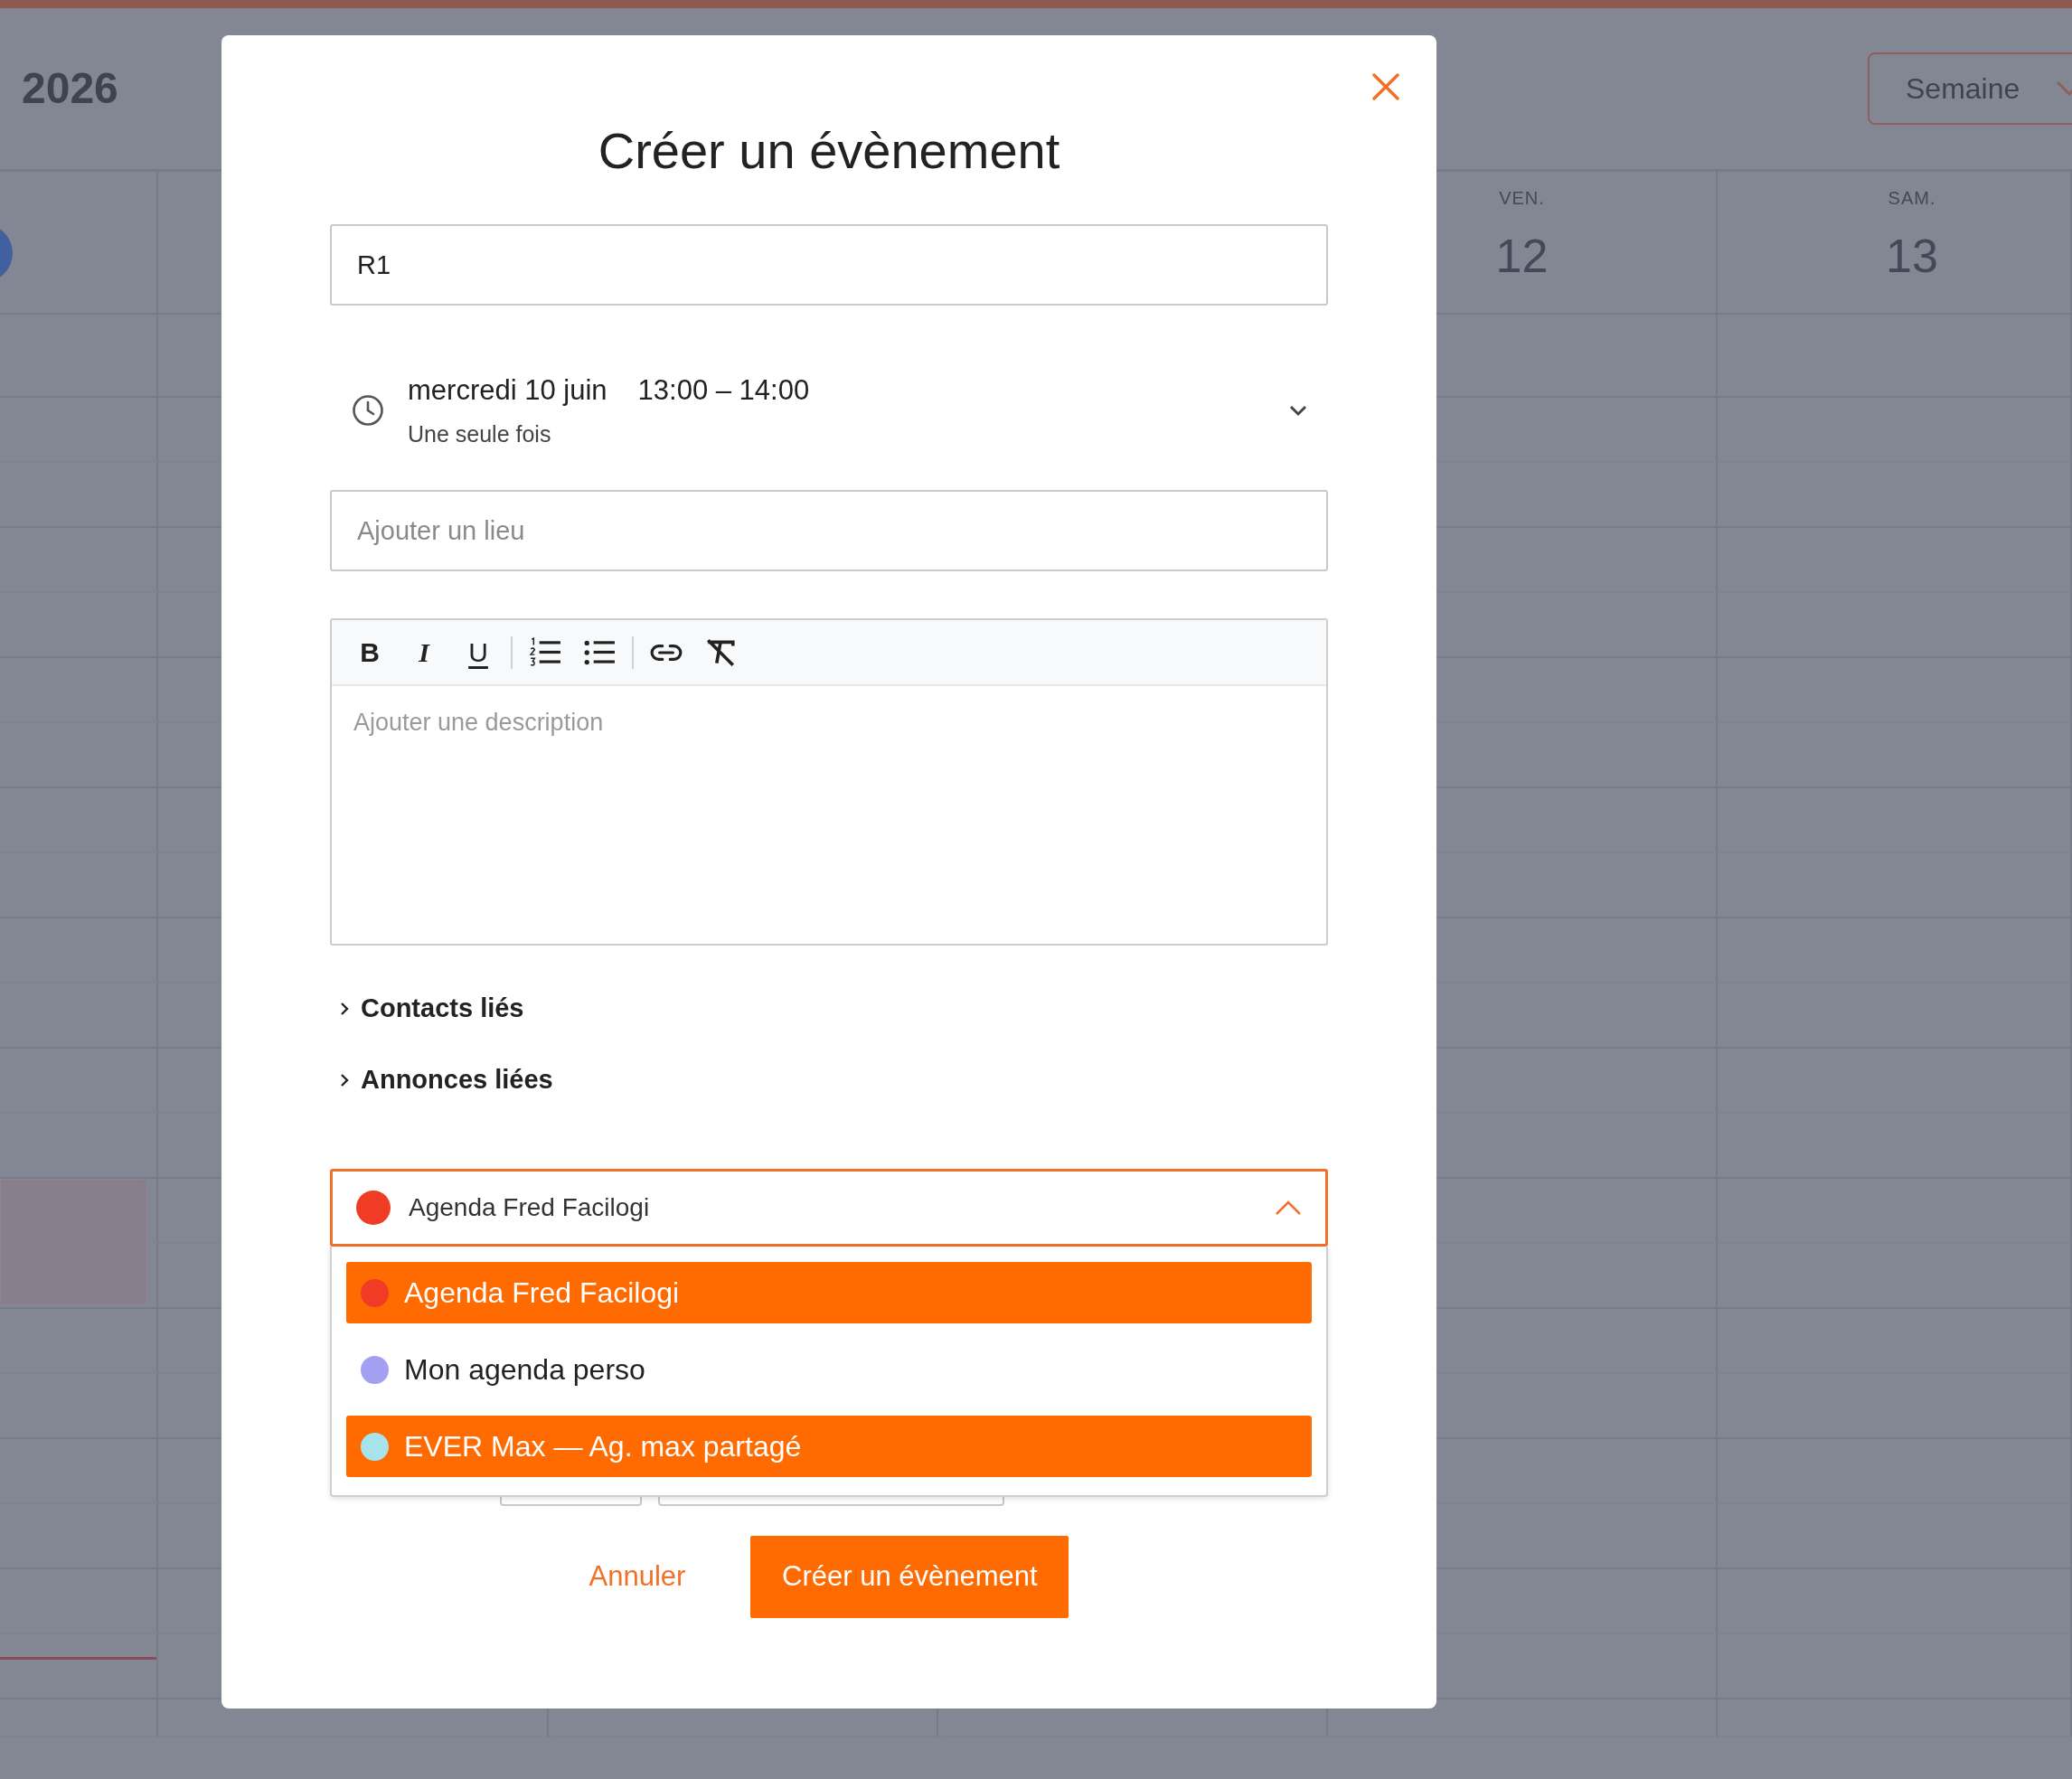  Describe the element at coordinates (723, 390) in the screenshot. I see `event-time: 13:00 – 14:00` at that location.